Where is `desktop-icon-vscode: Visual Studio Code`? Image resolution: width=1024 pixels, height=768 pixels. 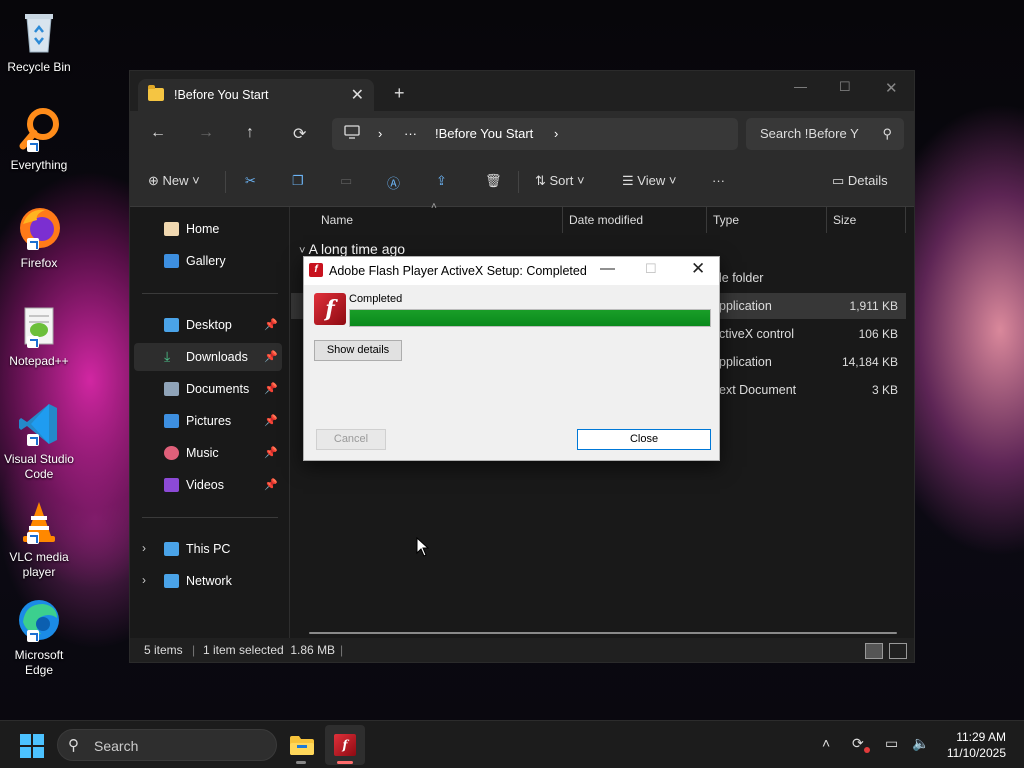 desktop-icon-vscode: Visual Studio Code is located at coordinates (39, 441).